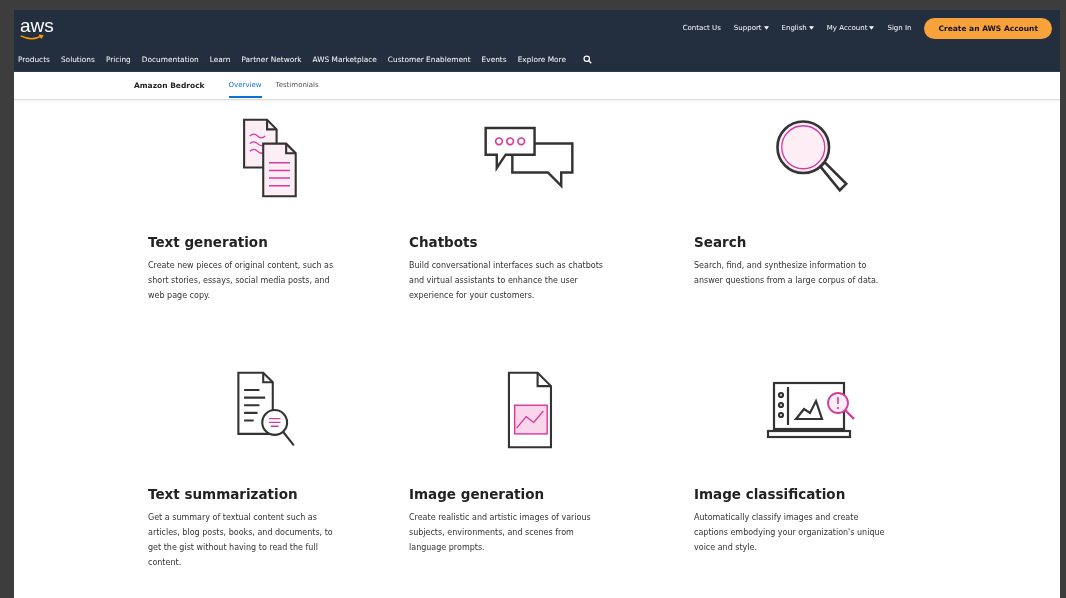 This screenshot has width=1066, height=598. Describe the element at coordinates (241, 281) in the screenshot. I see `card-description: Create new pieces of original content, such as short stories, essays, social media posts, and web page copy.` at that location.